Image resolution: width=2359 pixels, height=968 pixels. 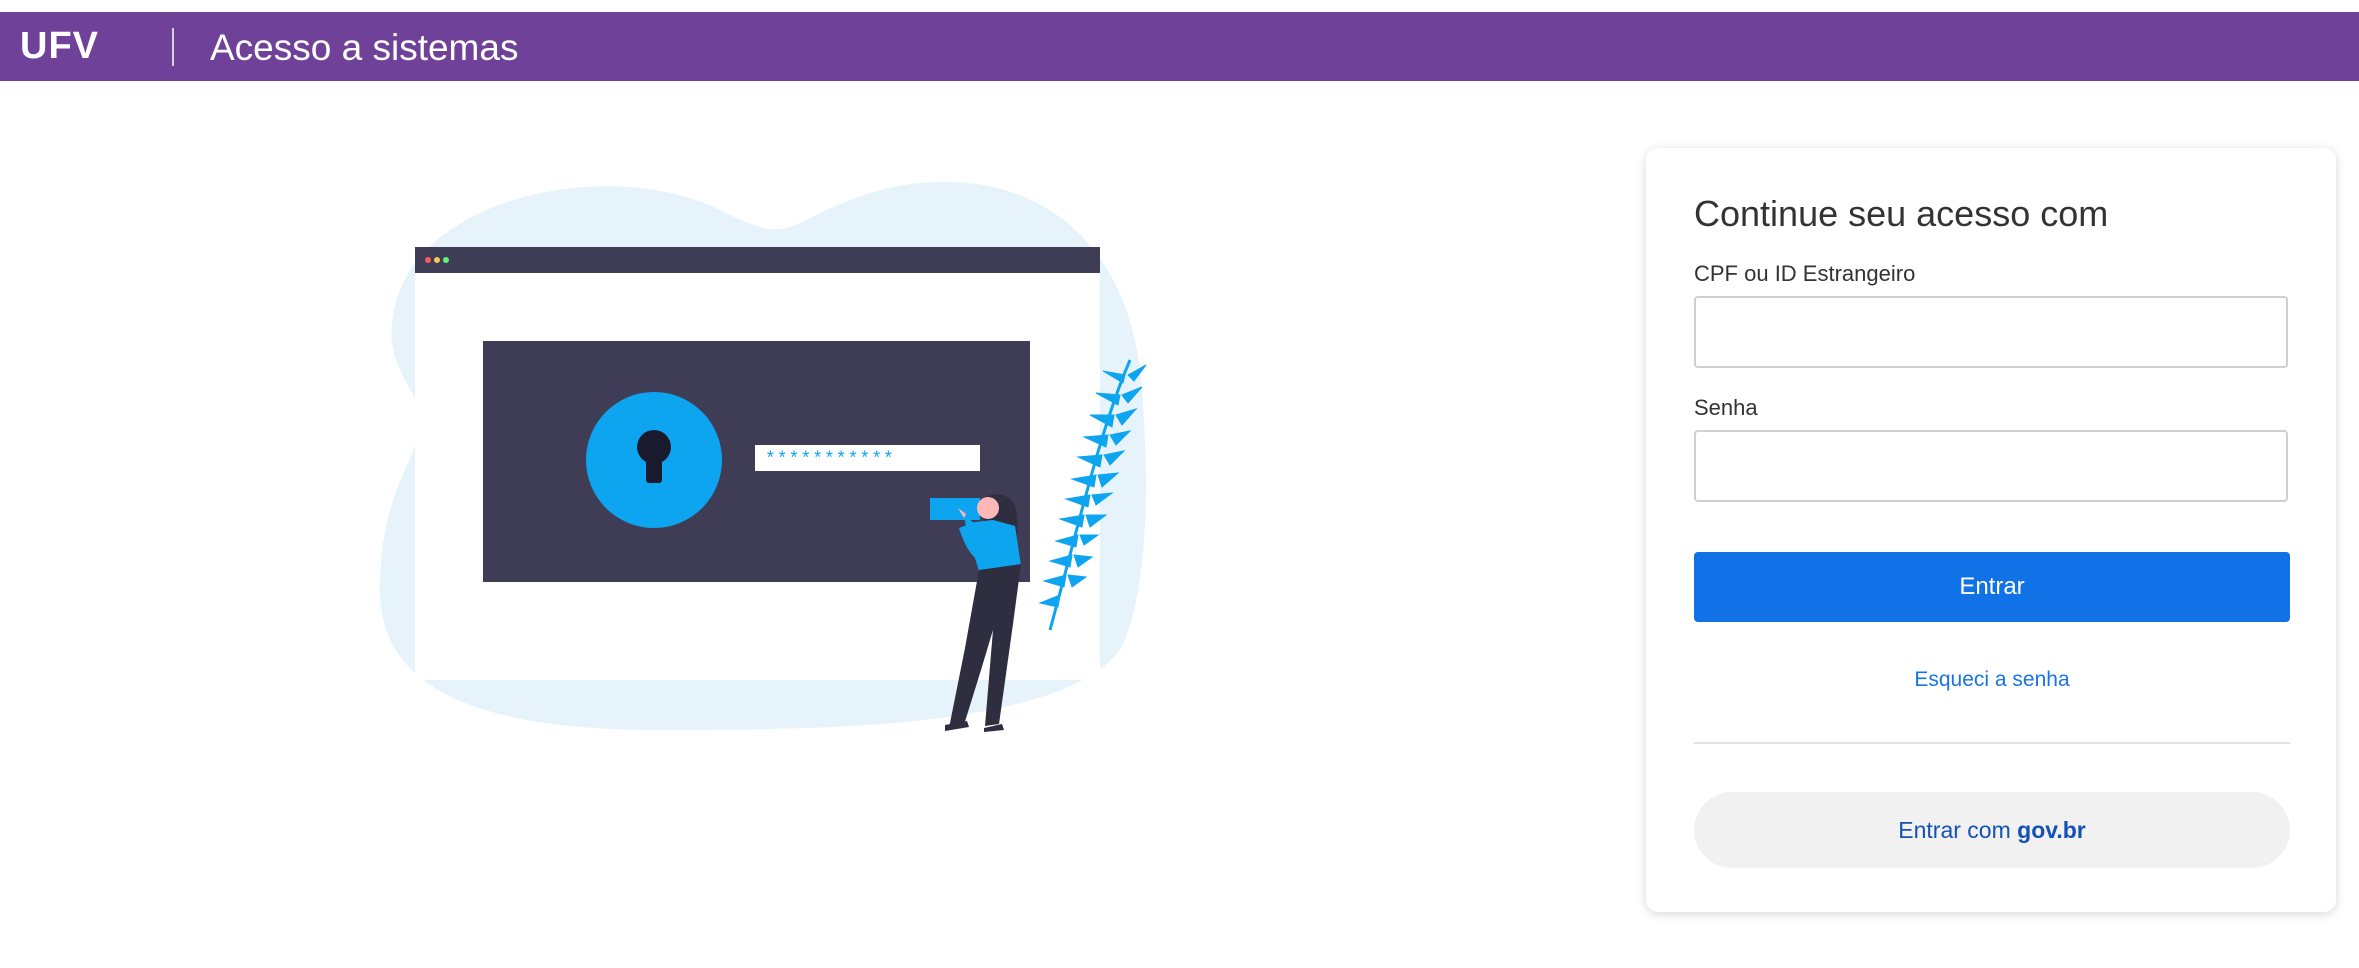 What do you see at coordinates (59, 46) in the screenshot?
I see `ufv-logo: UFV` at bounding box center [59, 46].